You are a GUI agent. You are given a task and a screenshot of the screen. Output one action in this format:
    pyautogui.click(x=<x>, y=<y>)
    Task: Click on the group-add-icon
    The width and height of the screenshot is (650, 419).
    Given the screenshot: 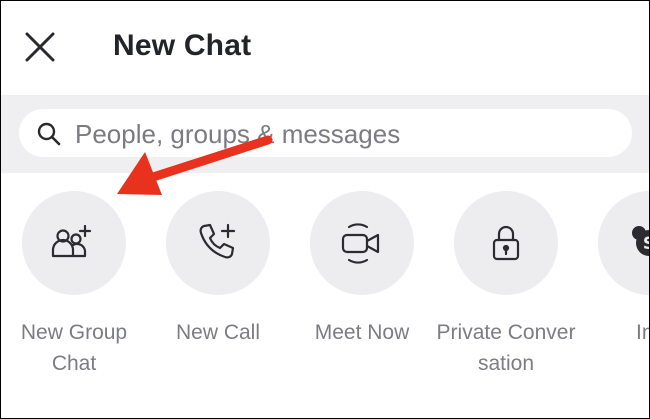 What is the action you would take?
    pyautogui.click(x=71, y=241)
    